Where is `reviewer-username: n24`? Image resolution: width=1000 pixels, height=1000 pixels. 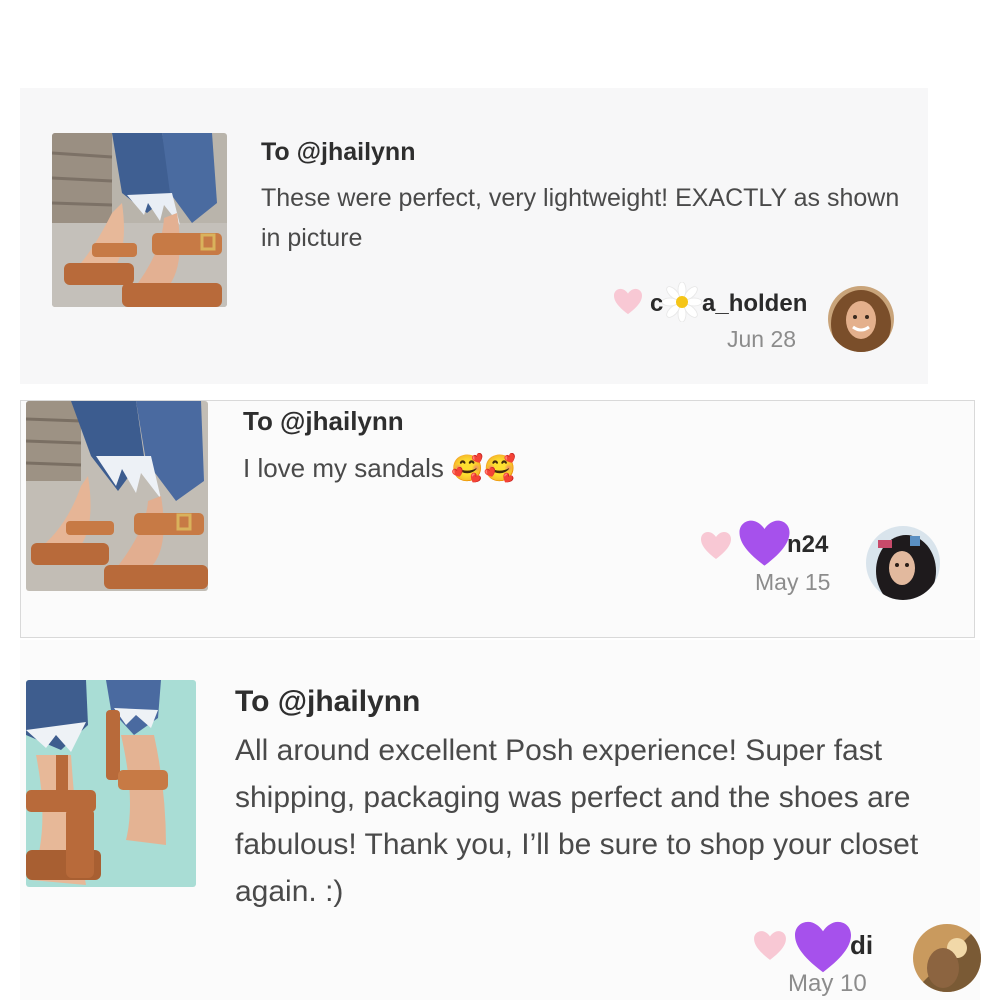
reviewer-username: n24 is located at coordinates (807, 545).